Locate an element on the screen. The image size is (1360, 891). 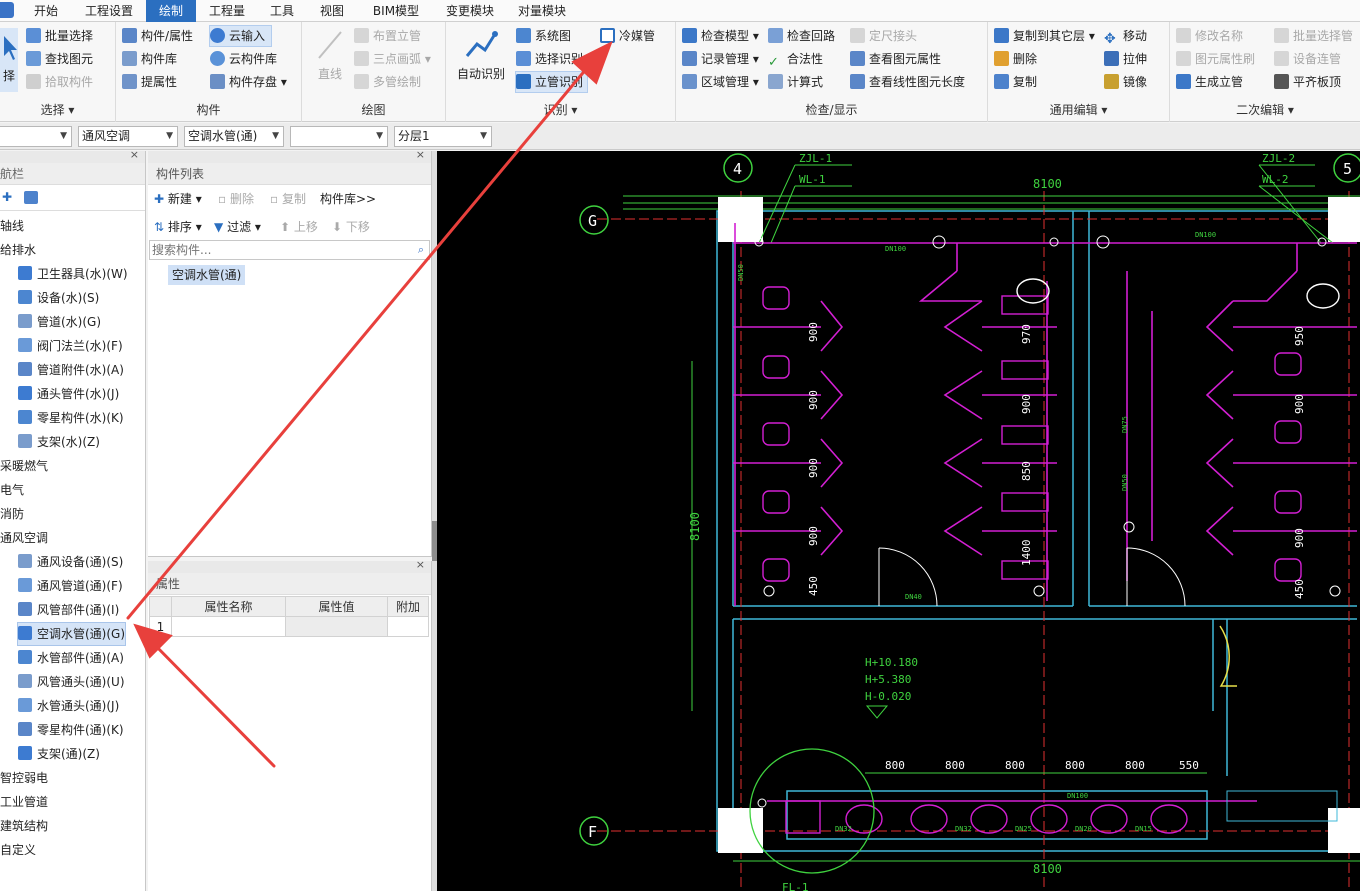
riser-identify-button: 立管识别 is located at coordinates (551, 82).